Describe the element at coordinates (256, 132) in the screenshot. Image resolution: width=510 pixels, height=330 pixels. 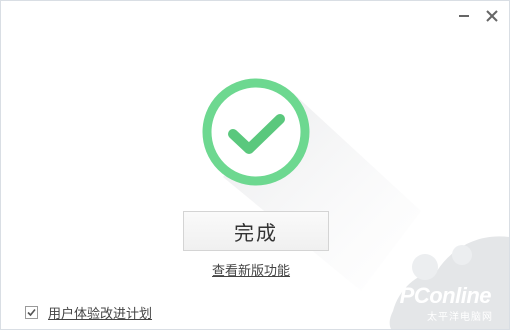
I see `checkmark-icon` at that location.